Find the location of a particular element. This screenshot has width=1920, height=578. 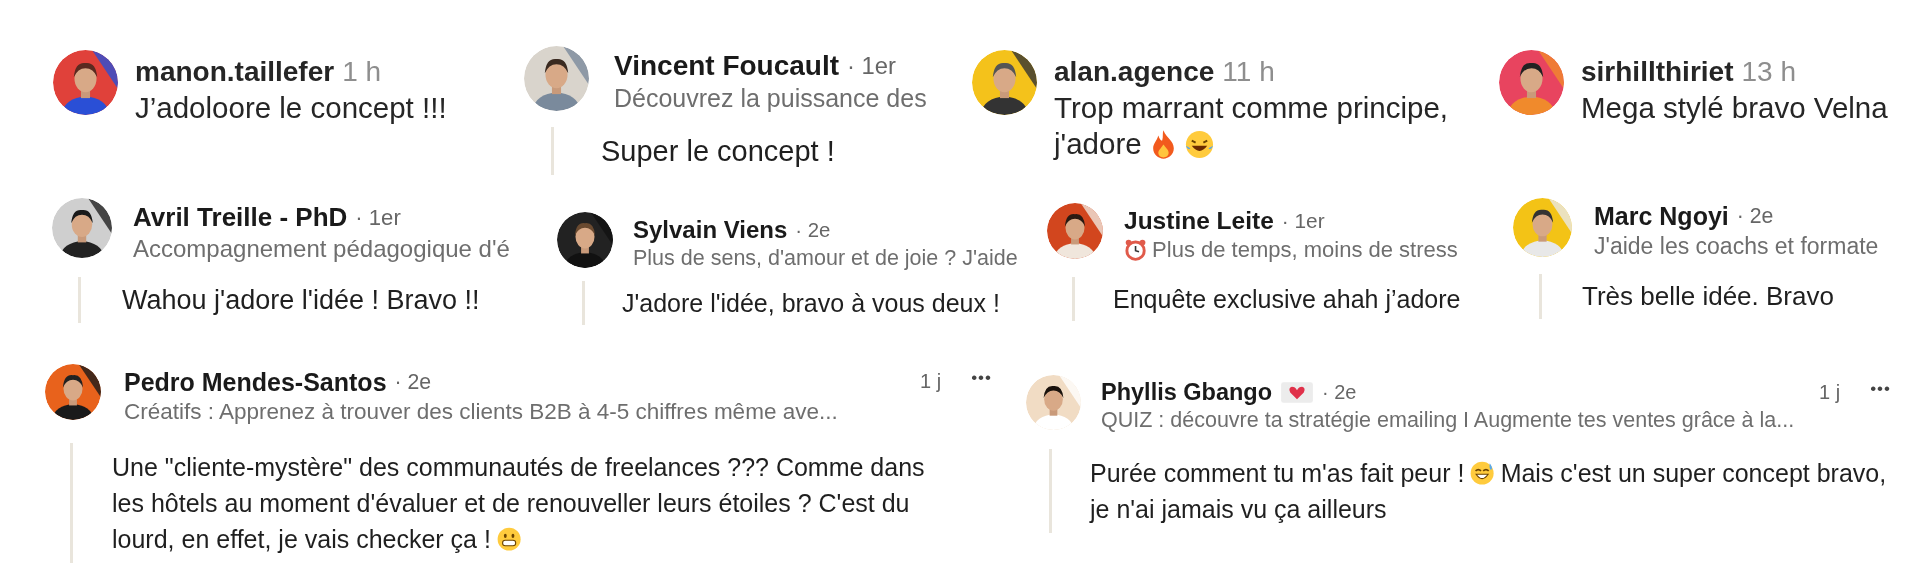

timestamp: 13 h is located at coordinates (1768, 72).